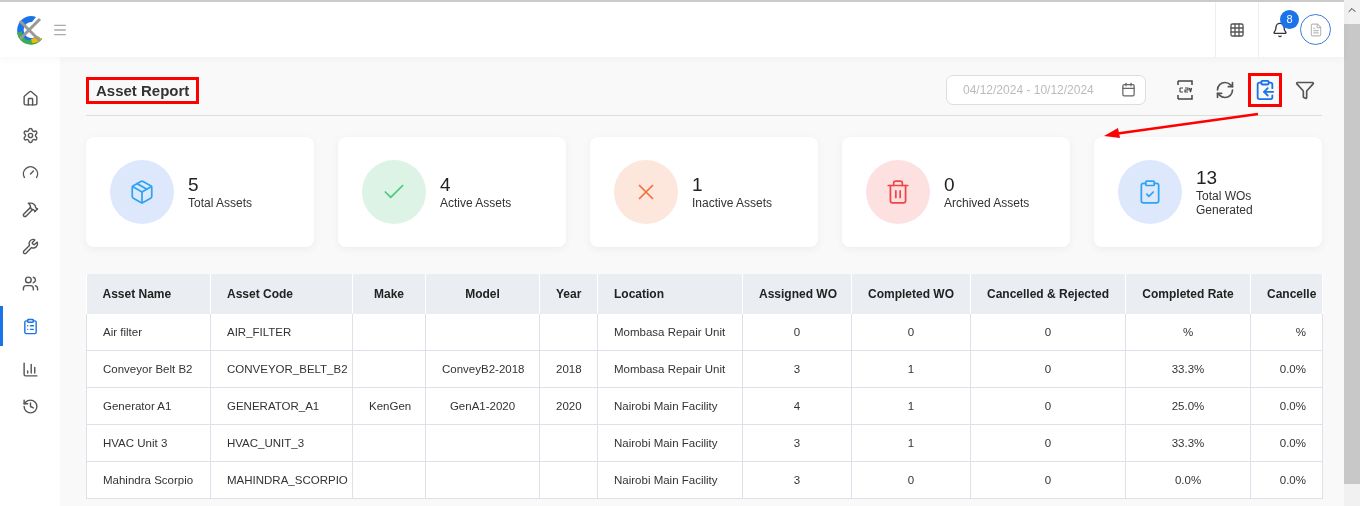 The width and height of the screenshot is (1360, 506). What do you see at coordinates (142, 192) in the screenshot?
I see `box-icon` at bounding box center [142, 192].